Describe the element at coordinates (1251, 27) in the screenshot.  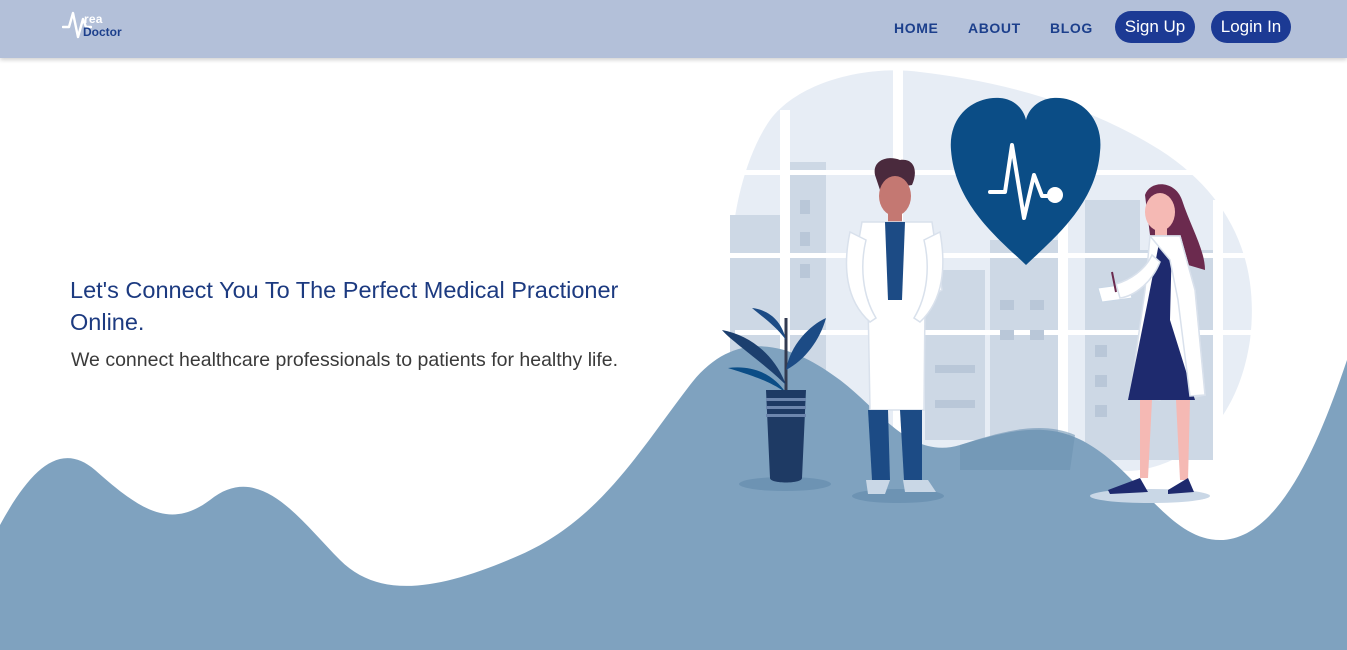
I see `login-button: Login In` at that location.